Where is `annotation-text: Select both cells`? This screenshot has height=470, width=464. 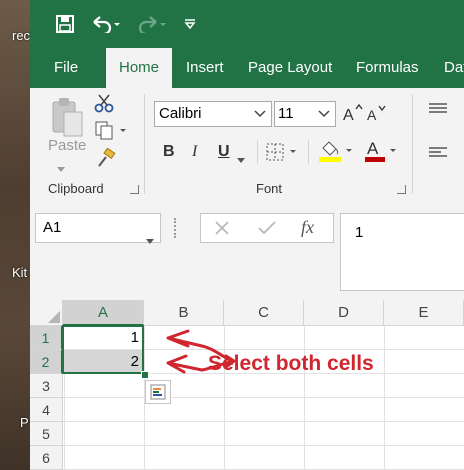 annotation-text: Select both cells is located at coordinates (291, 363).